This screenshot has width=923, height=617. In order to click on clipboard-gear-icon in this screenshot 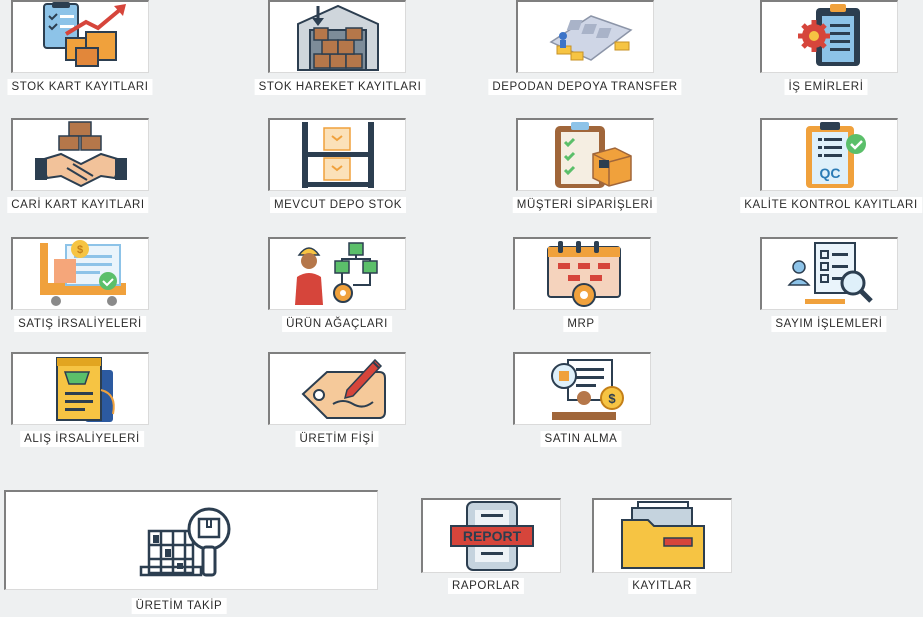, I will do `click(828, 35)`.